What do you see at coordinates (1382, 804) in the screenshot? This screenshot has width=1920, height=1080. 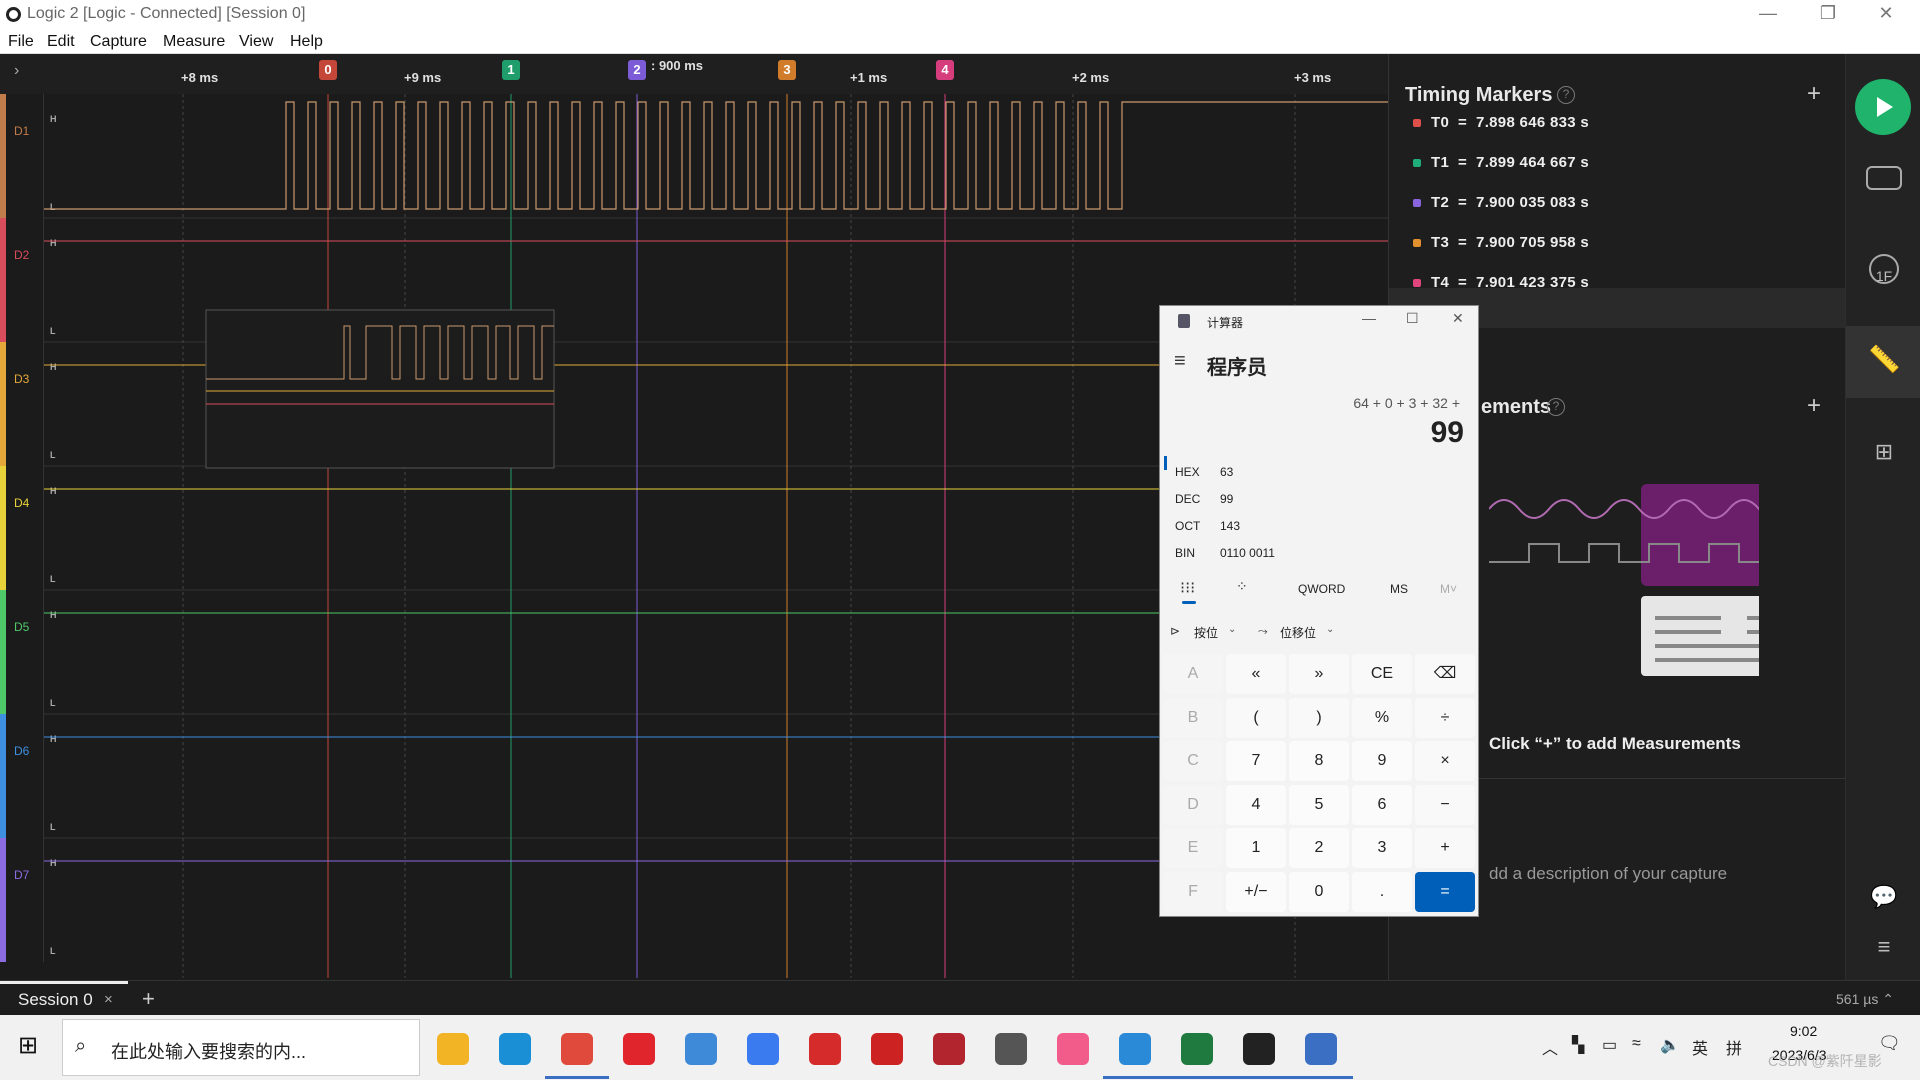 I see `calc-key: 6` at bounding box center [1382, 804].